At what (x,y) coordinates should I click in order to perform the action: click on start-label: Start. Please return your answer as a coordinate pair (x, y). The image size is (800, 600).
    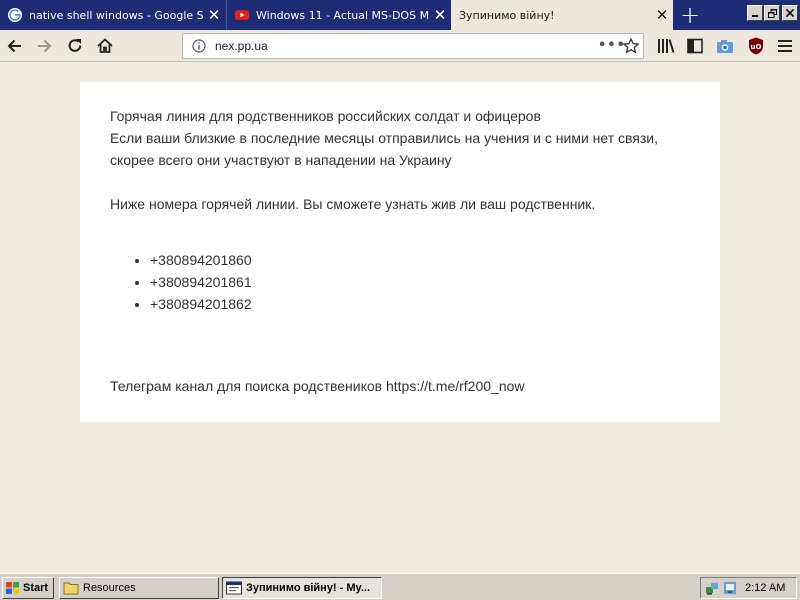
    Looking at the image, I should click on (36, 588).